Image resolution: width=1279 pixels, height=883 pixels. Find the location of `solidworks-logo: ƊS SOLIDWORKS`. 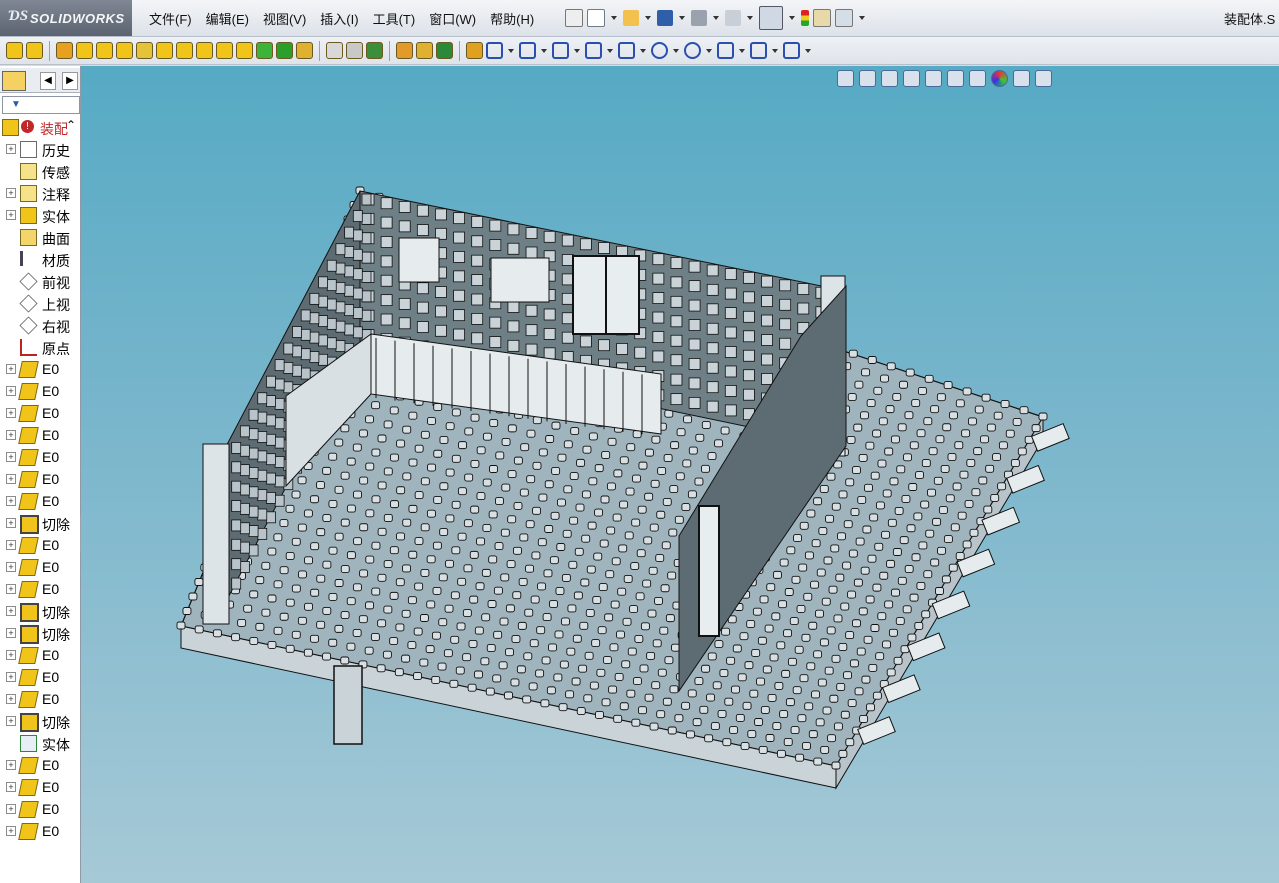

solidworks-logo: ƊS SOLIDWORKS is located at coordinates (66, 18).